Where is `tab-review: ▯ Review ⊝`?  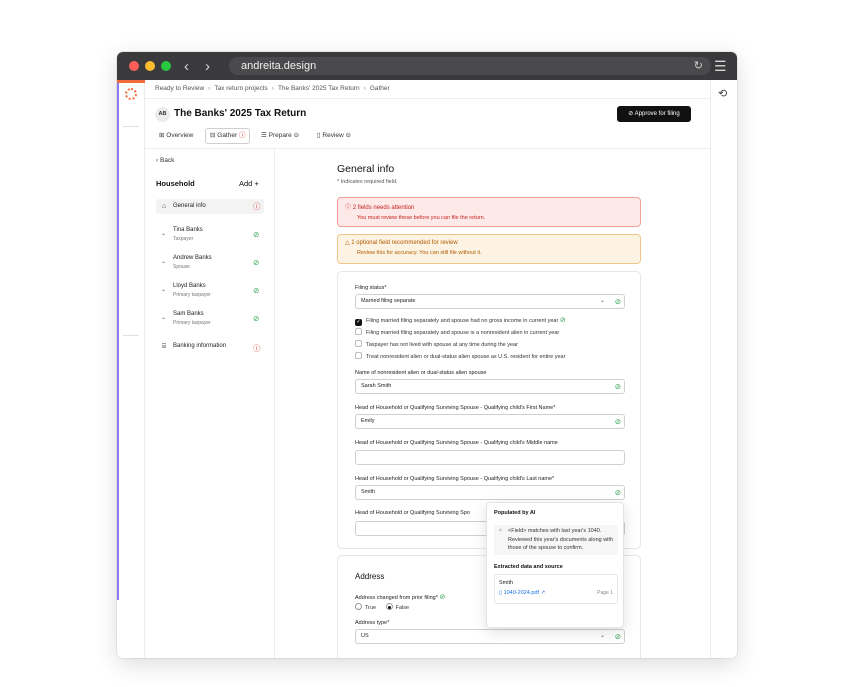
tab-review: ▯ Review ⊝ is located at coordinates (334, 136).